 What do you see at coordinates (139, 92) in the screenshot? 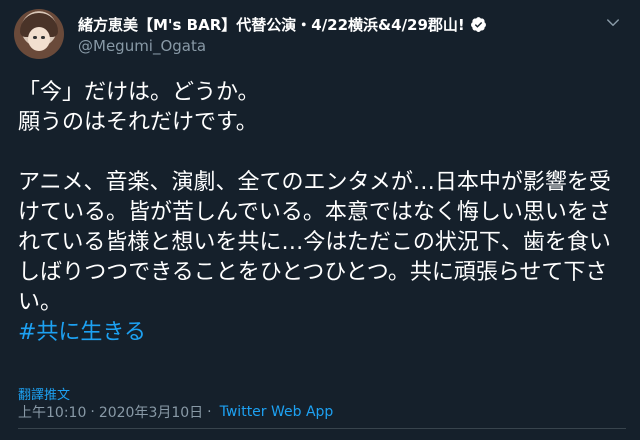
I see `tweet-line-1: 「今」だけは。どうか。` at bounding box center [139, 92].